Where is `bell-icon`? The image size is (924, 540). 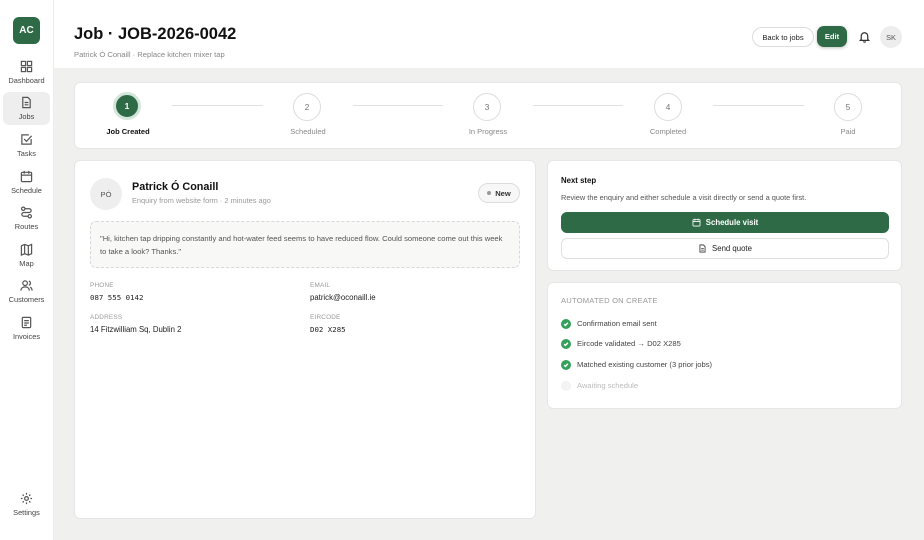
bell-icon is located at coordinates (864, 37).